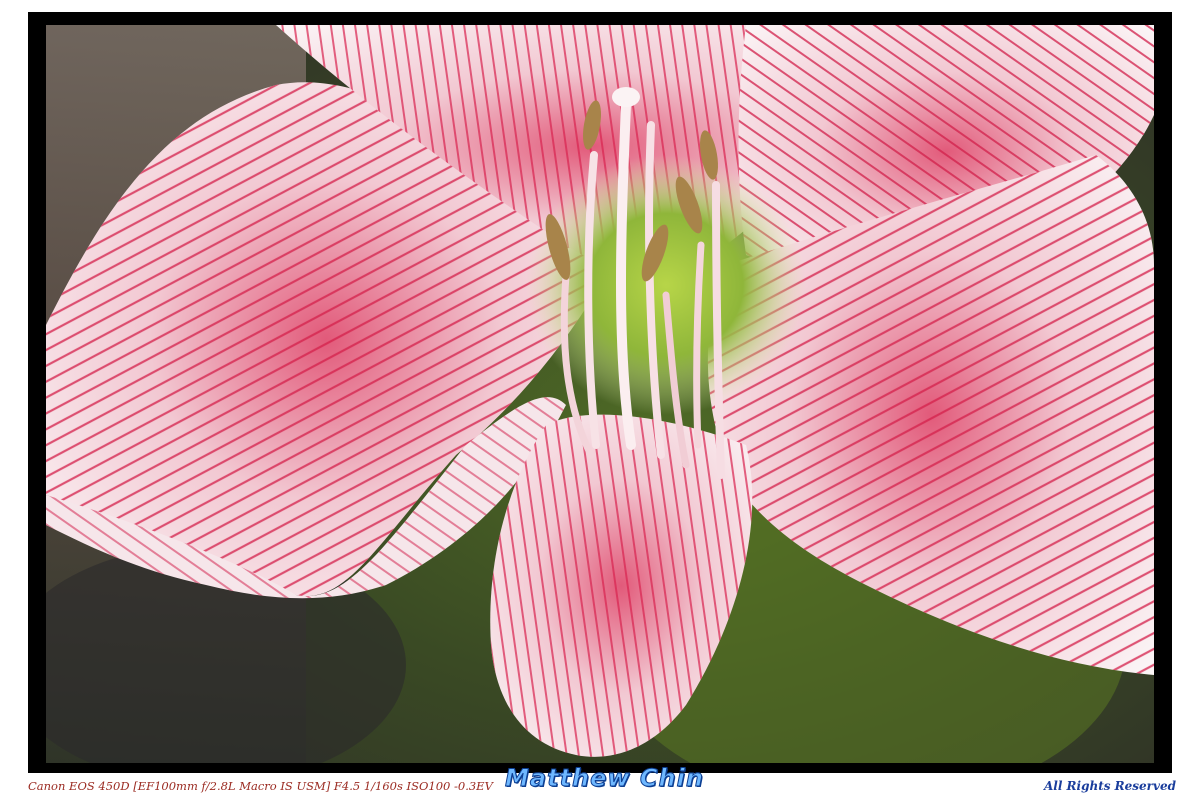 The height and width of the screenshot is (800, 1200). What do you see at coordinates (1109, 786) in the screenshot?
I see `rights-notice: All Rights Reserved` at bounding box center [1109, 786].